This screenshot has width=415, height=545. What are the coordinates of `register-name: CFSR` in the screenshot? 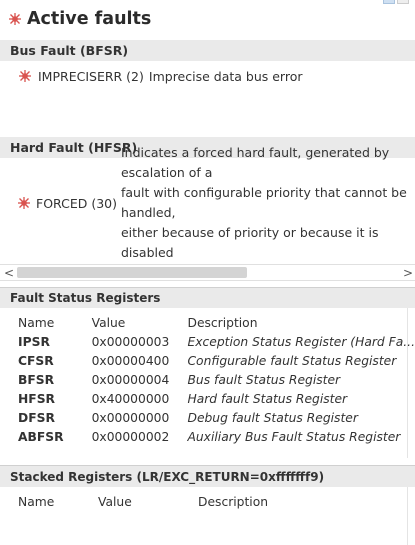 It's located at (36, 360).